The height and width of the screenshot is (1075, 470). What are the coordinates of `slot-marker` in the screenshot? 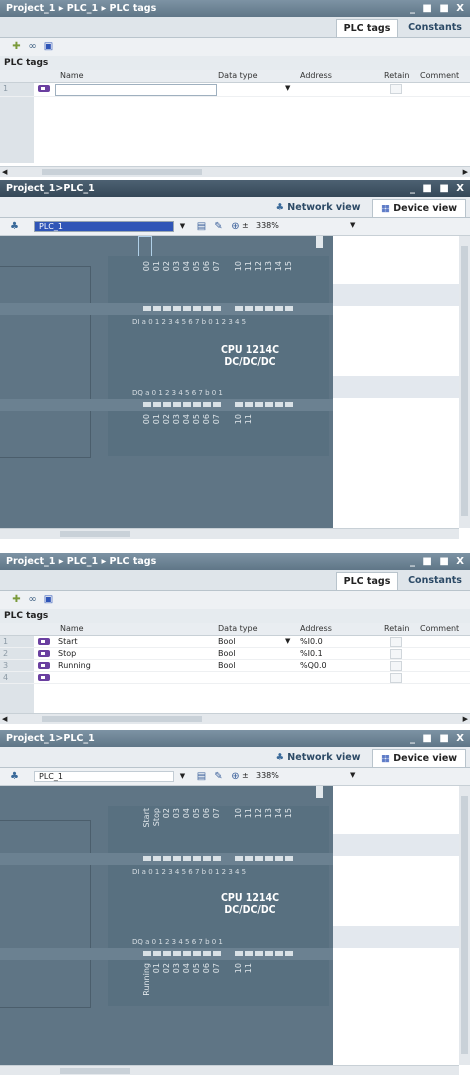 It's located at (319, 792).